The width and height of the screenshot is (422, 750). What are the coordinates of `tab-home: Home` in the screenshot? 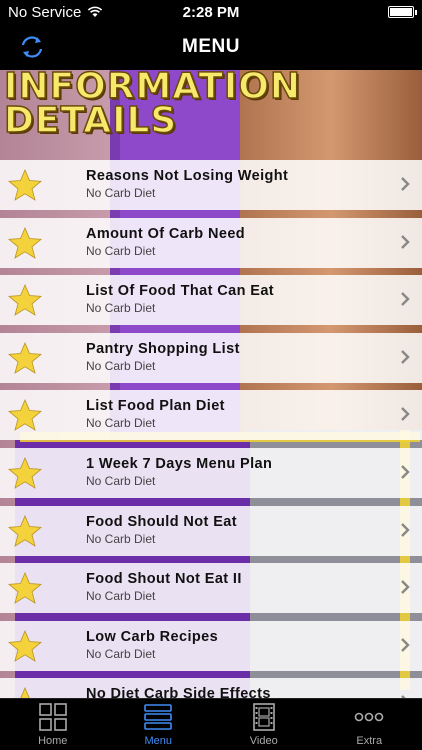 It's located at (53, 724).